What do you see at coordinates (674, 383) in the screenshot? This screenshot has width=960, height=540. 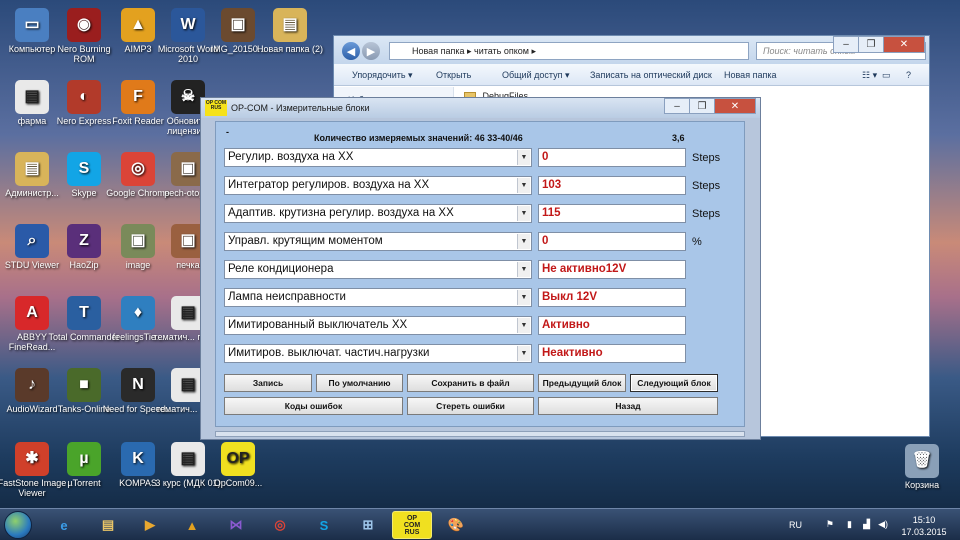 I see `next-block-button: Следующий блок` at bounding box center [674, 383].